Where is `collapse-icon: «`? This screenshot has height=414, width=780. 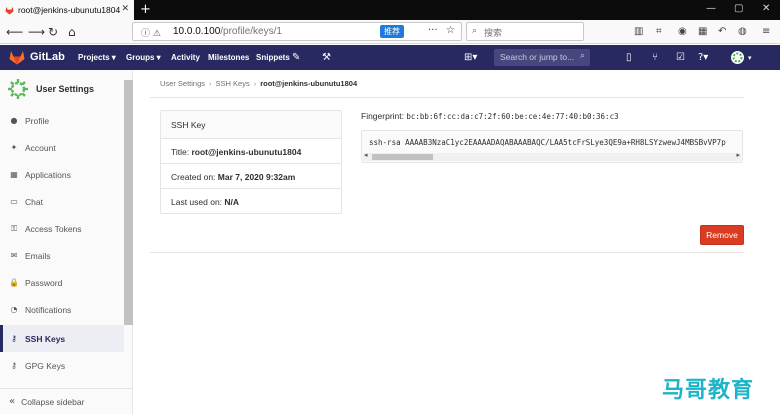 collapse-icon: « is located at coordinates (12, 401).